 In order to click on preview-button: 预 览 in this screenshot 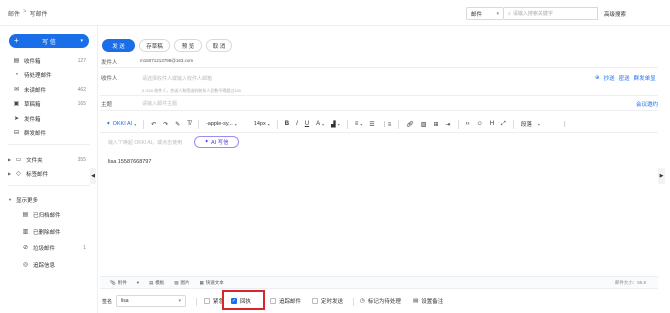, I will do `click(188, 45)`.